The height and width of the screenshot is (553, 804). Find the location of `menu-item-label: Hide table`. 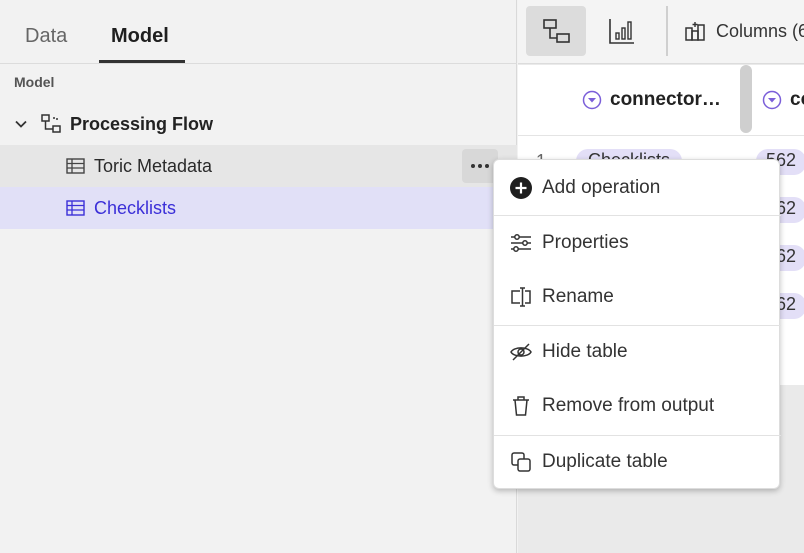

menu-item-label: Hide table is located at coordinates (585, 351).